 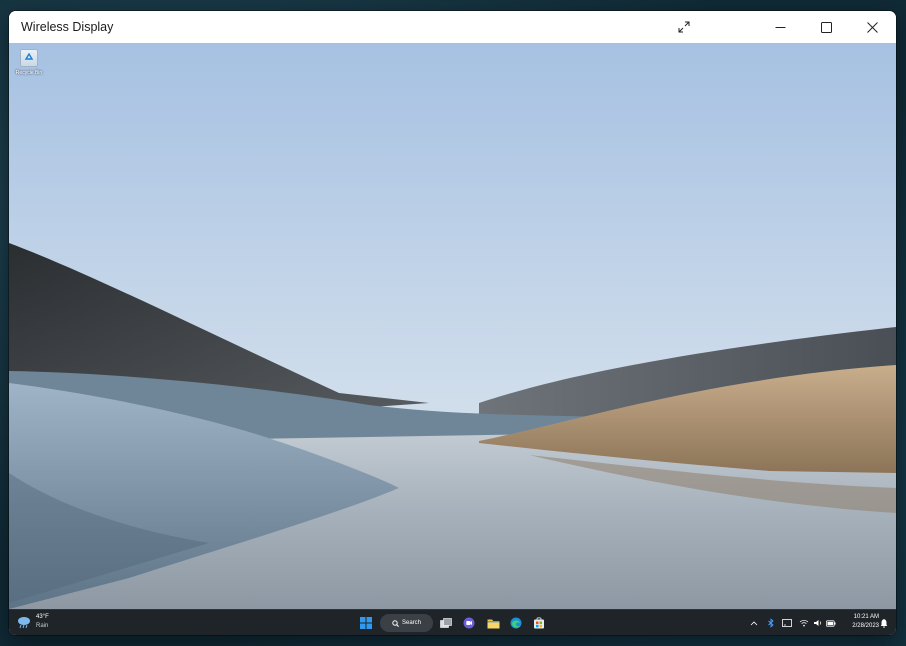 I want to click on title-bar: Wireless Display, so click(x=452, y=27).